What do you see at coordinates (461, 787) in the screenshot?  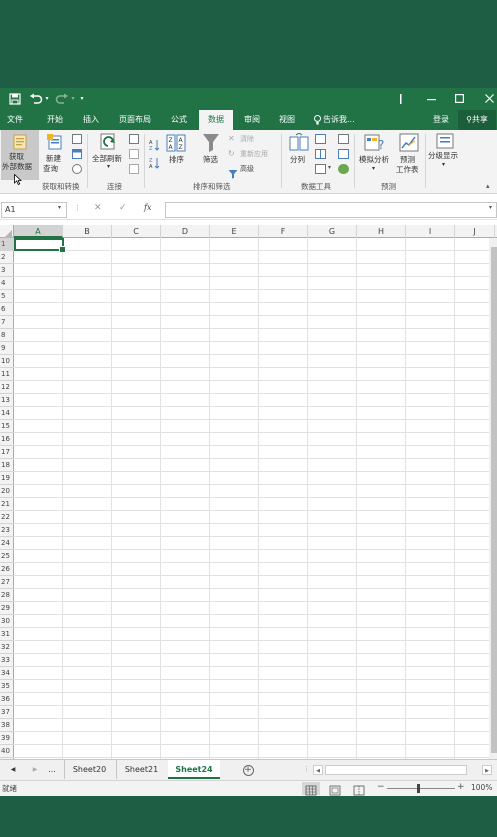 I see `zoom-in-button: +` at bounding box center [461, 787].